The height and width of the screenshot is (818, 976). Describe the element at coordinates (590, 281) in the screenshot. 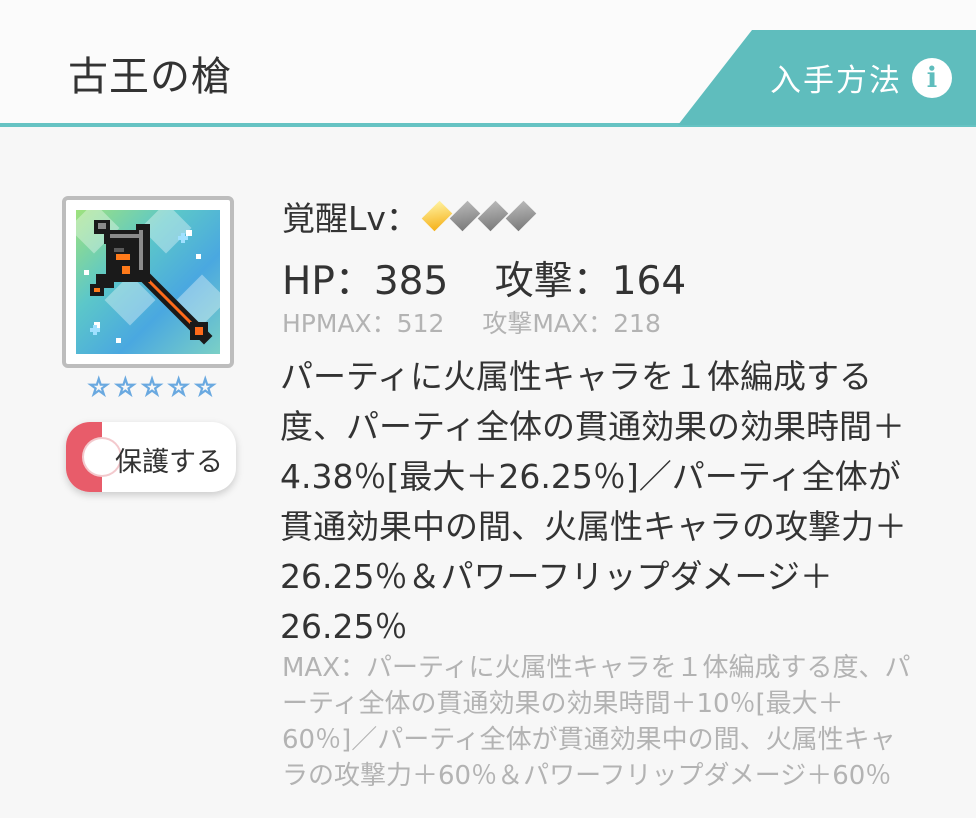

I see `attack-value: 攻撃：164` at that location.